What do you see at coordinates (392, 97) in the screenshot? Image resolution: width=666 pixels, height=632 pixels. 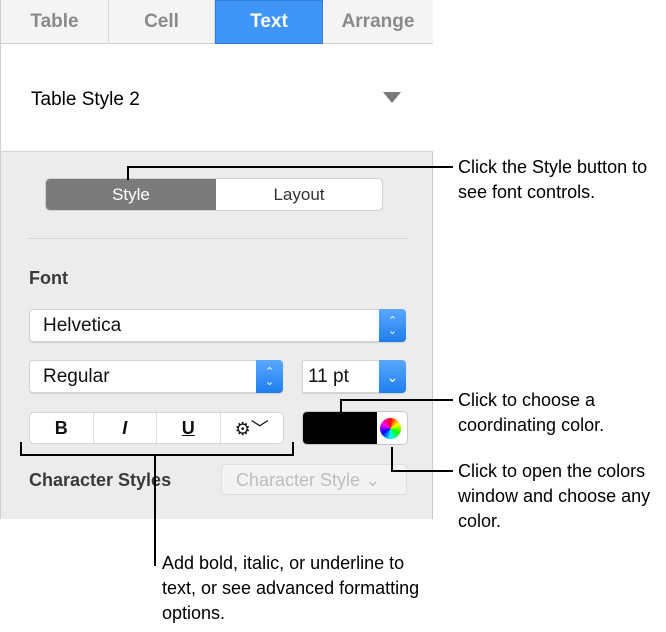 I see `disclosure-triangle-icon` at bounding box center [392, 97].